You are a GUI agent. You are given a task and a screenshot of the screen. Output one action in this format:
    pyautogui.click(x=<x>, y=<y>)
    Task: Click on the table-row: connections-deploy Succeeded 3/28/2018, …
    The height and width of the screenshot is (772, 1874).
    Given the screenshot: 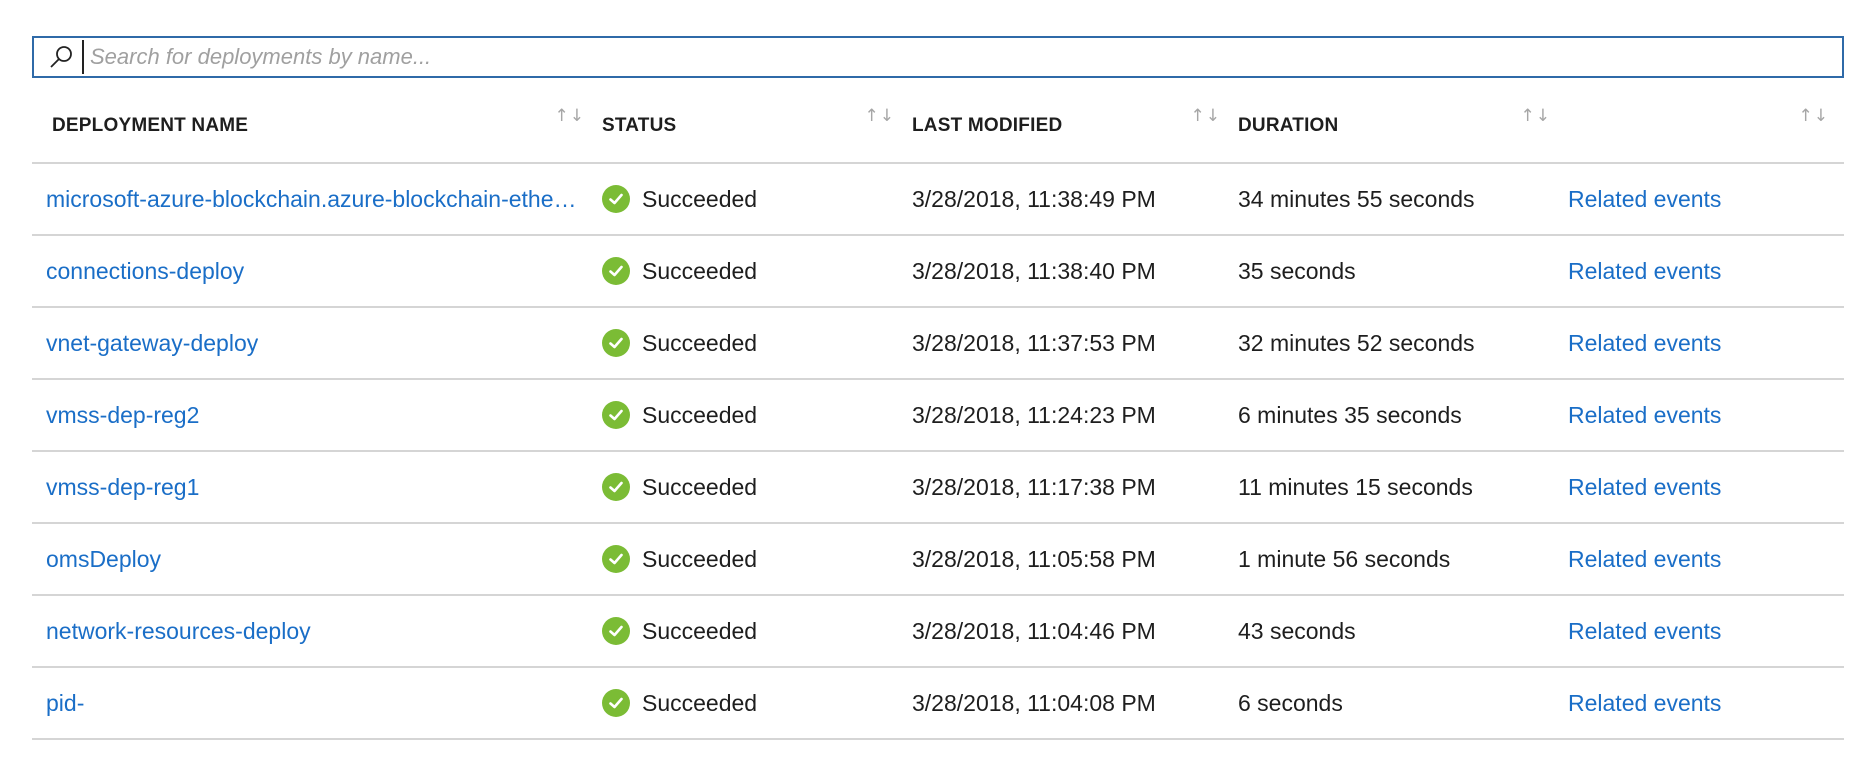 What is the action you would take?
    pyautogui.click(x=938, y=272)
    